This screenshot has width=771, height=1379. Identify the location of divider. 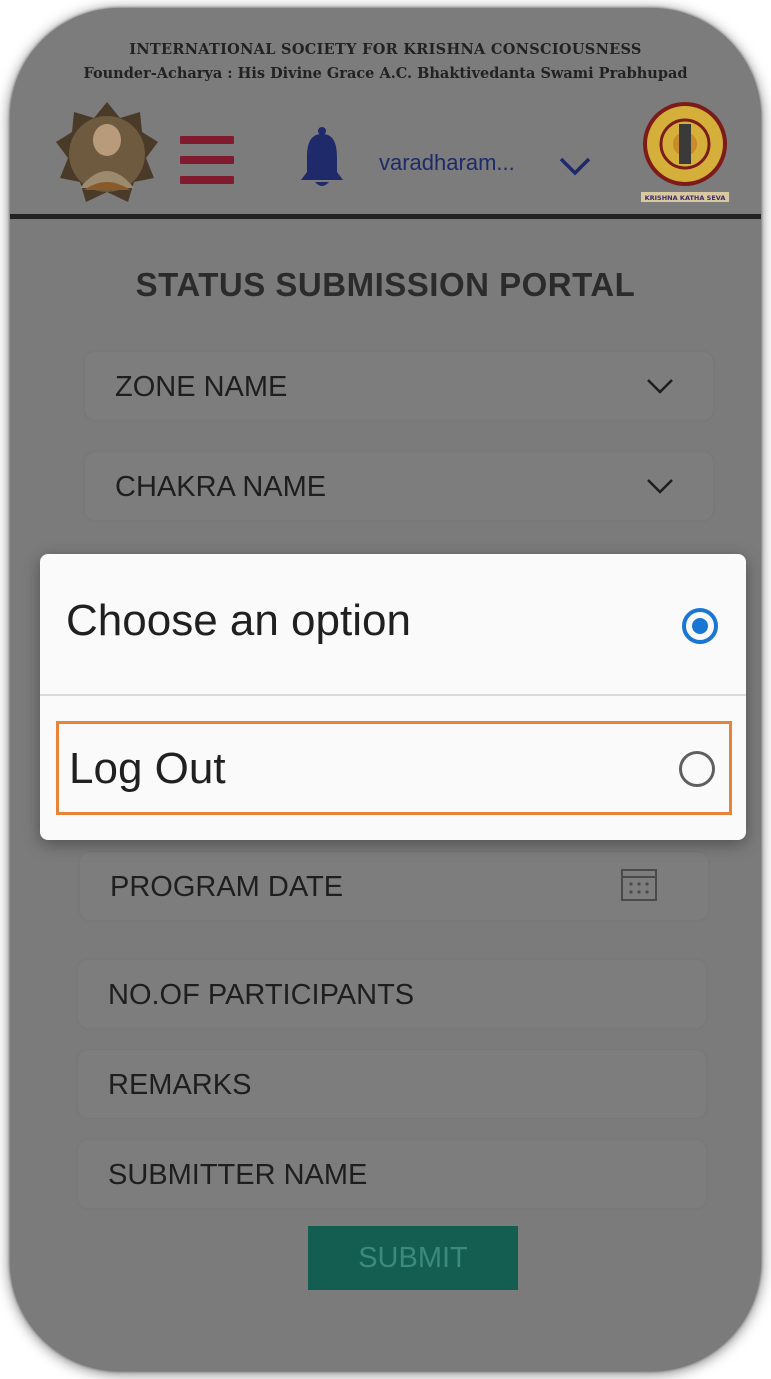
(393, 695).